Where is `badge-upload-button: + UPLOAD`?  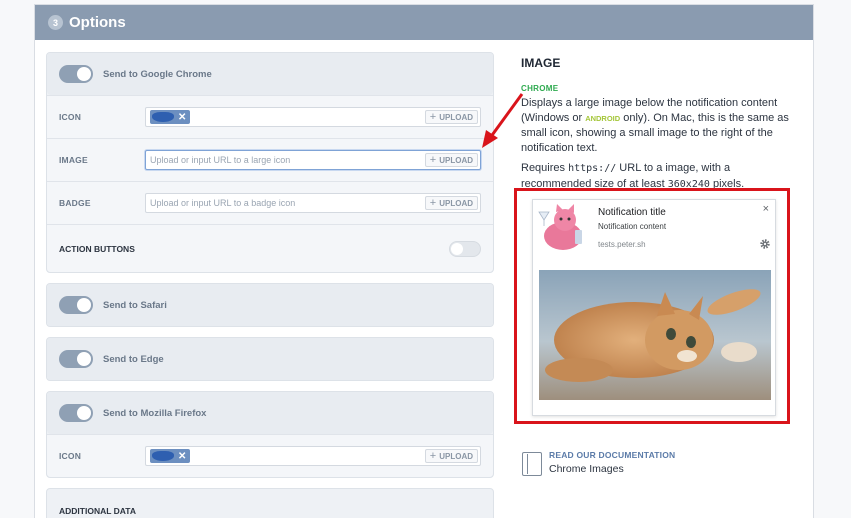
badge-upload-button: + UPLOAD is located at coordinates (451, 203).